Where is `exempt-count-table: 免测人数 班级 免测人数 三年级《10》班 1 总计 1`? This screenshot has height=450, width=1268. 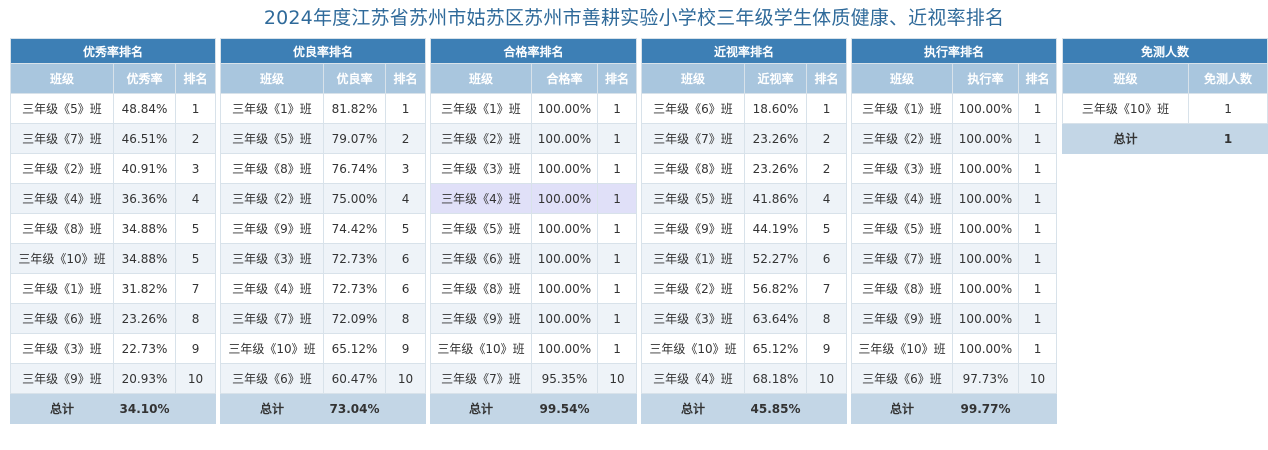
exempt-count-table: 免测人数 班级 免测人数 三年级《10》班 1 总计 1 is located at coordinates (1164, 96).